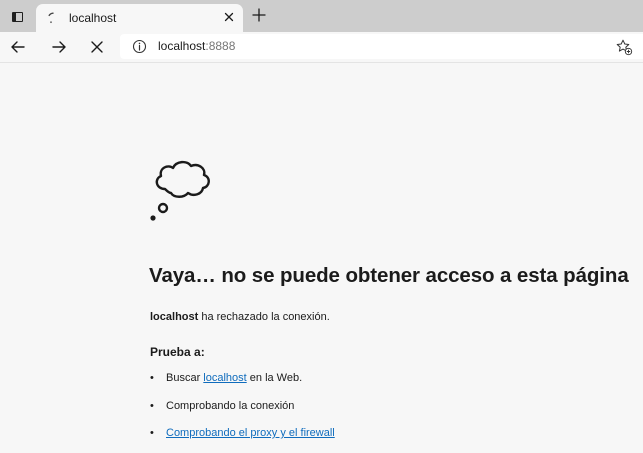 Image resolution: width=643 pixels, height=453 pixels. What do you see at coordinates (321, 16) in the screenshot?
I see `tab-strip: localhost` at bounding box center [321, 16].